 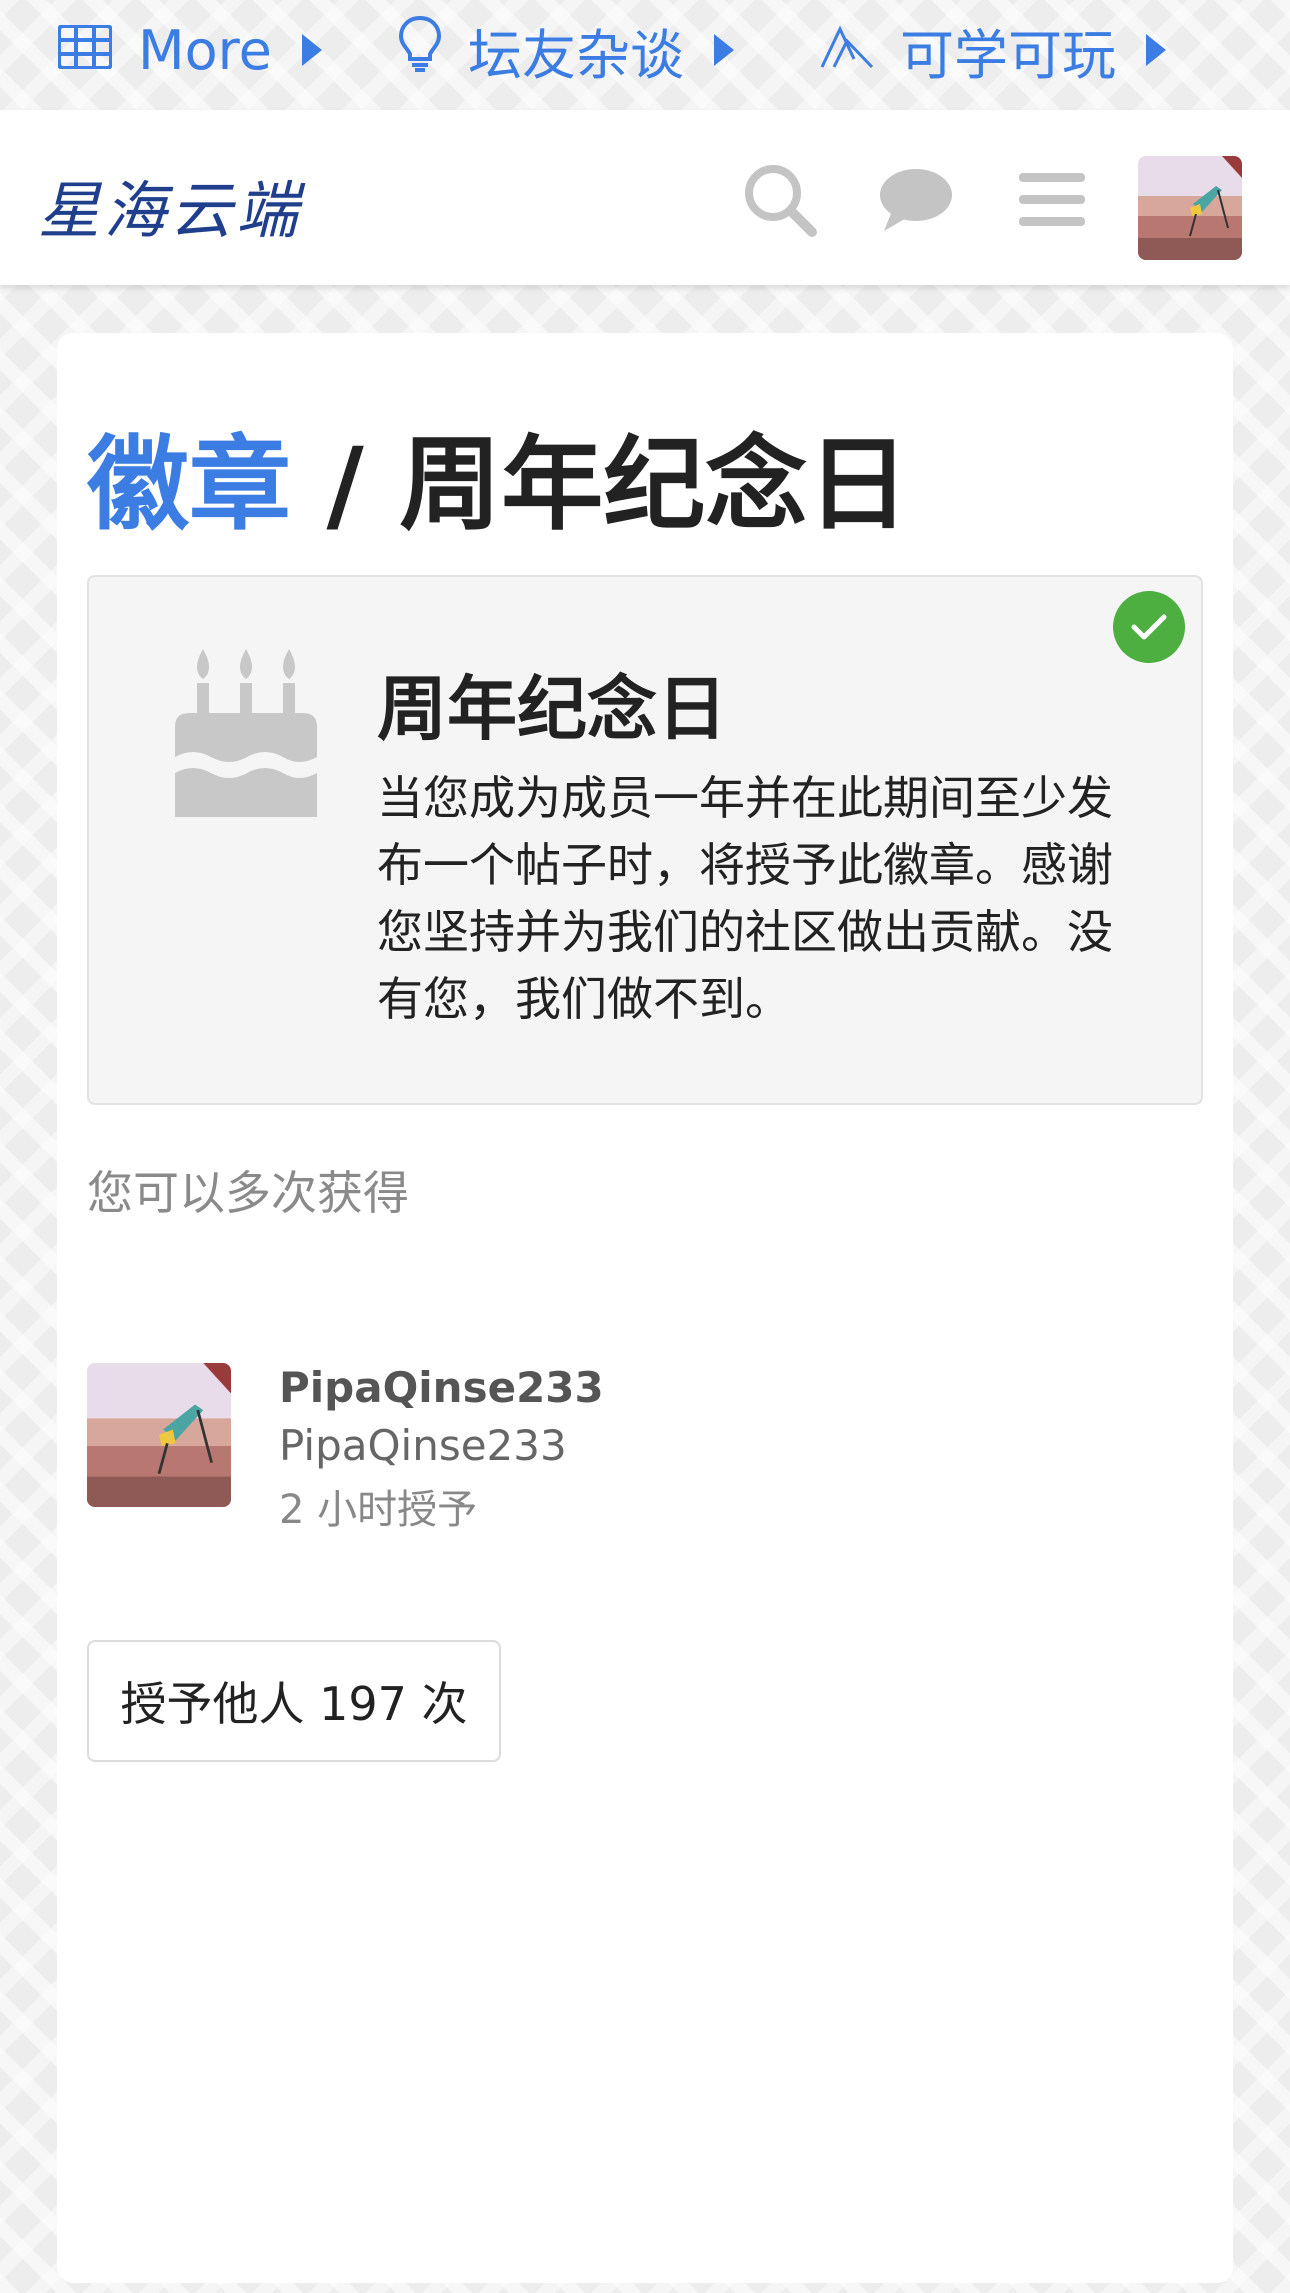 I want to click on multiple-grant-note: 您可以多次获得, so click(x=248, y=1193).